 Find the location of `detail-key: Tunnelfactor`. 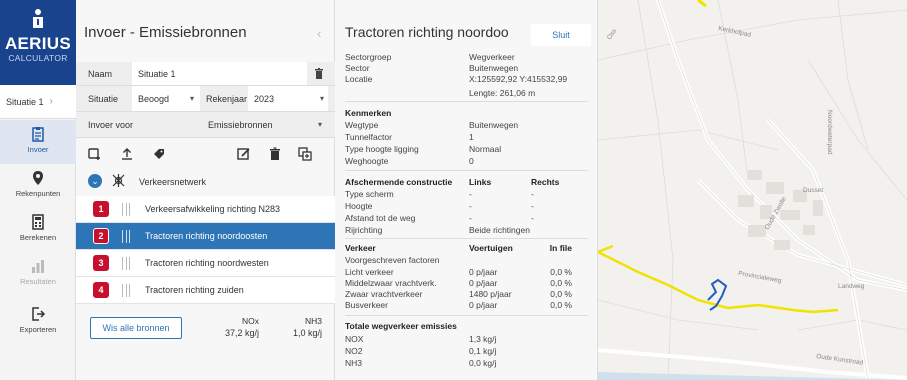

detail-key: Tunnelfactor is located at coordinates (368, 137).